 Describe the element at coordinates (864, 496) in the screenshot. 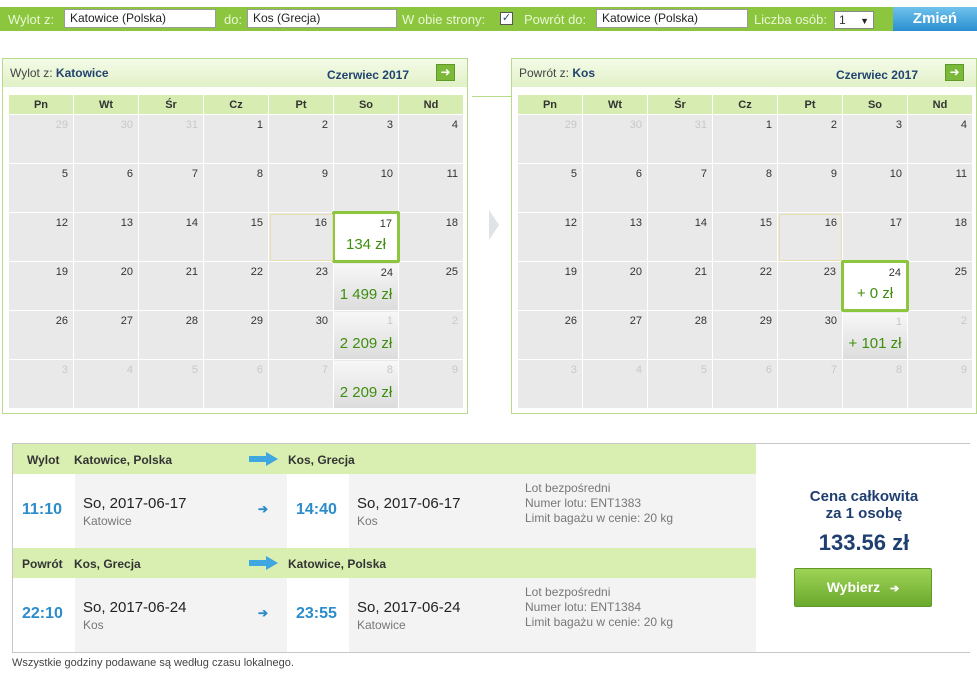

I see `total-price-label-line1: Cena całkowita` at that location.